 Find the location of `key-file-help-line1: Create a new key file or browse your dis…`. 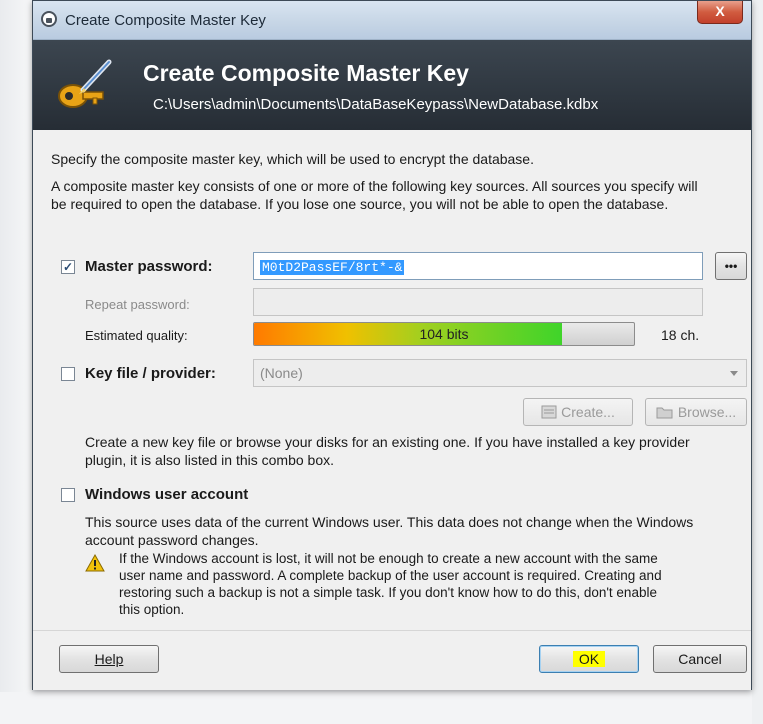

key-file-help-line1: Create a new key file or browse your dis… is located at coordinates (387, 442).